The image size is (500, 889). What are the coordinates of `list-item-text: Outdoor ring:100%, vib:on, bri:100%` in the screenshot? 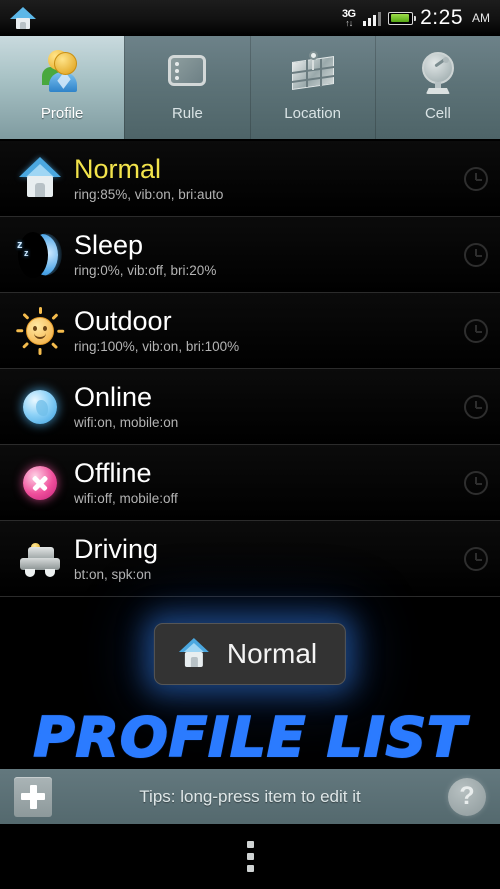 It's located at (157, 330).